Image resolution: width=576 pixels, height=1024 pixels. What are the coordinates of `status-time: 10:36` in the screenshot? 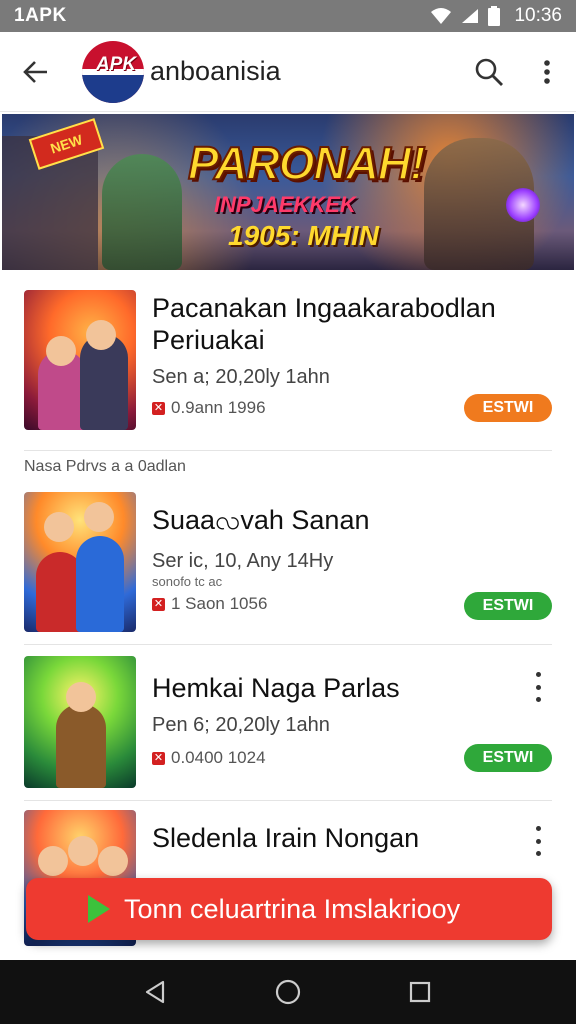 It's located at (538, 15).